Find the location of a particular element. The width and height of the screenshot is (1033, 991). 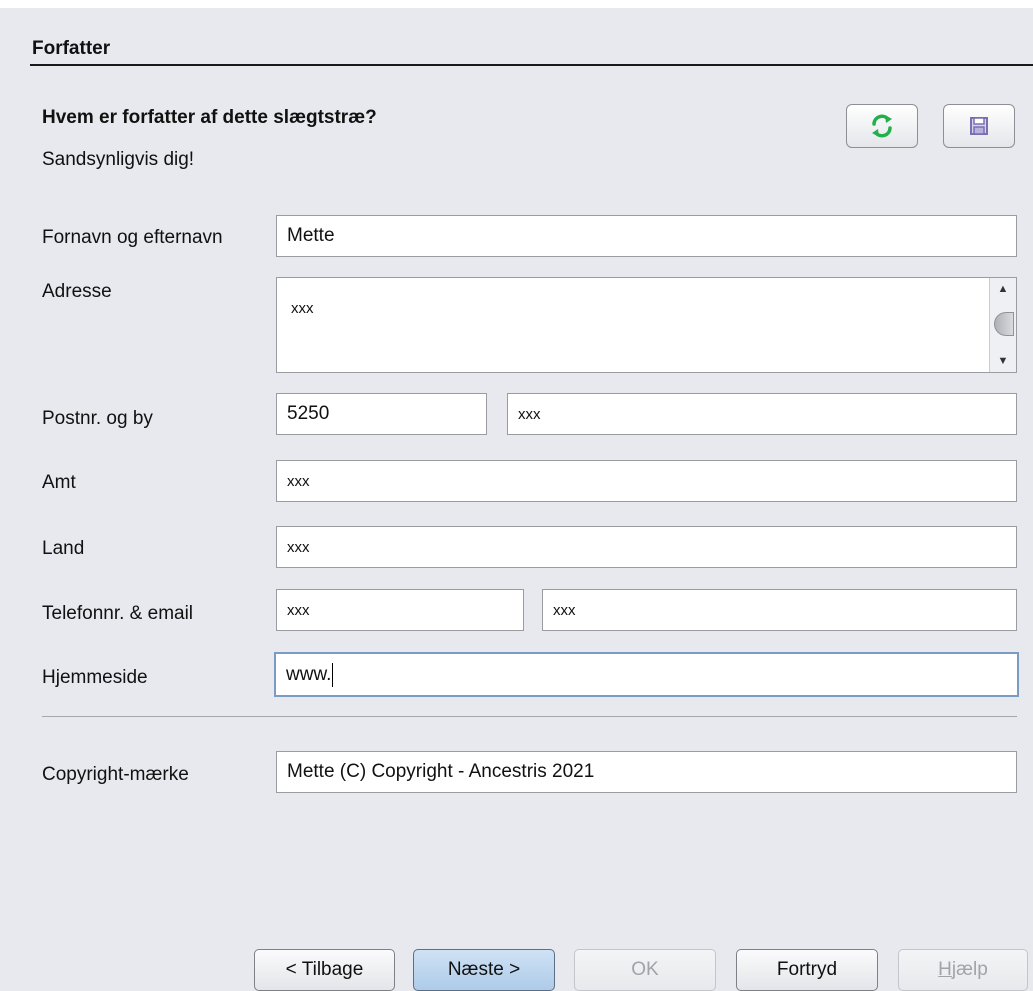

phone-input: xxx is located at coordinates (400, 610).